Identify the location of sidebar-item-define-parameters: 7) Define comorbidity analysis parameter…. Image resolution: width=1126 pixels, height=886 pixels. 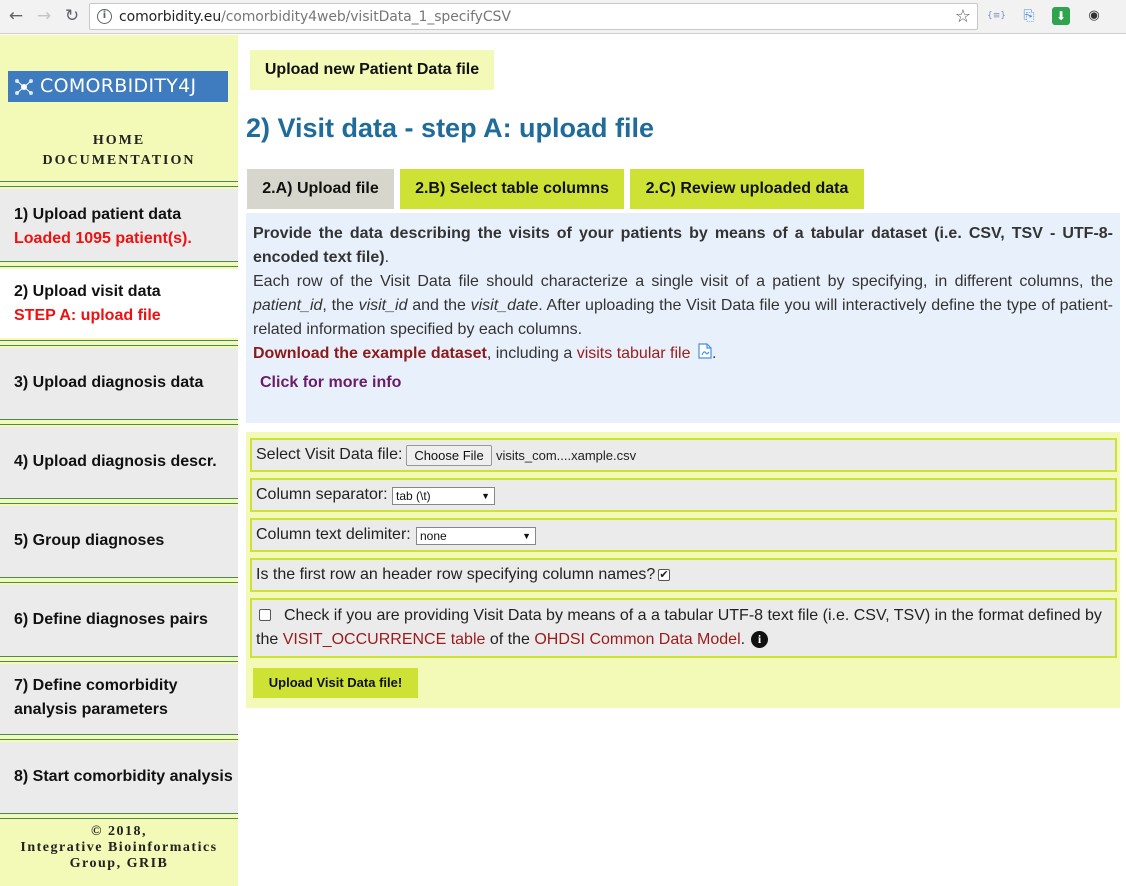
(119, 699).